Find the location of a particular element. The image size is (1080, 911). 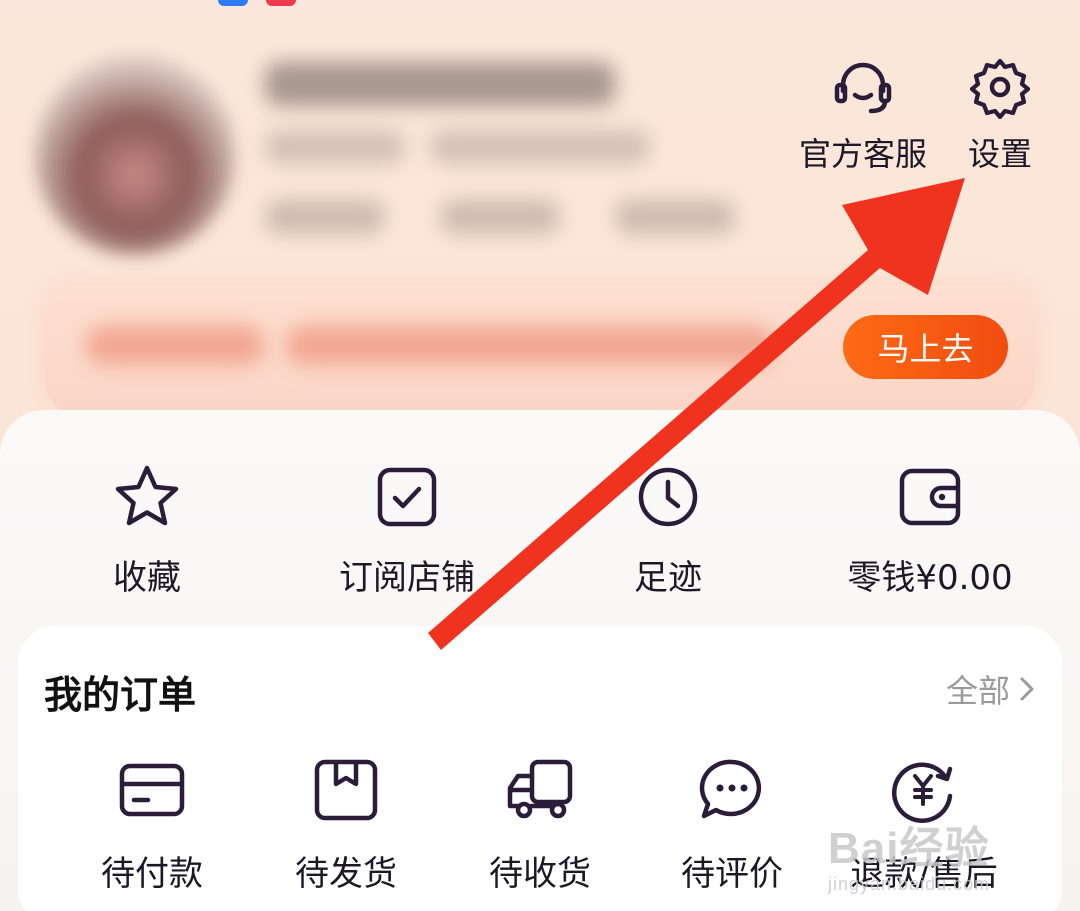

quick-link-subscribed-shops: 订阅店铺 is located at coordinates (407, 532).